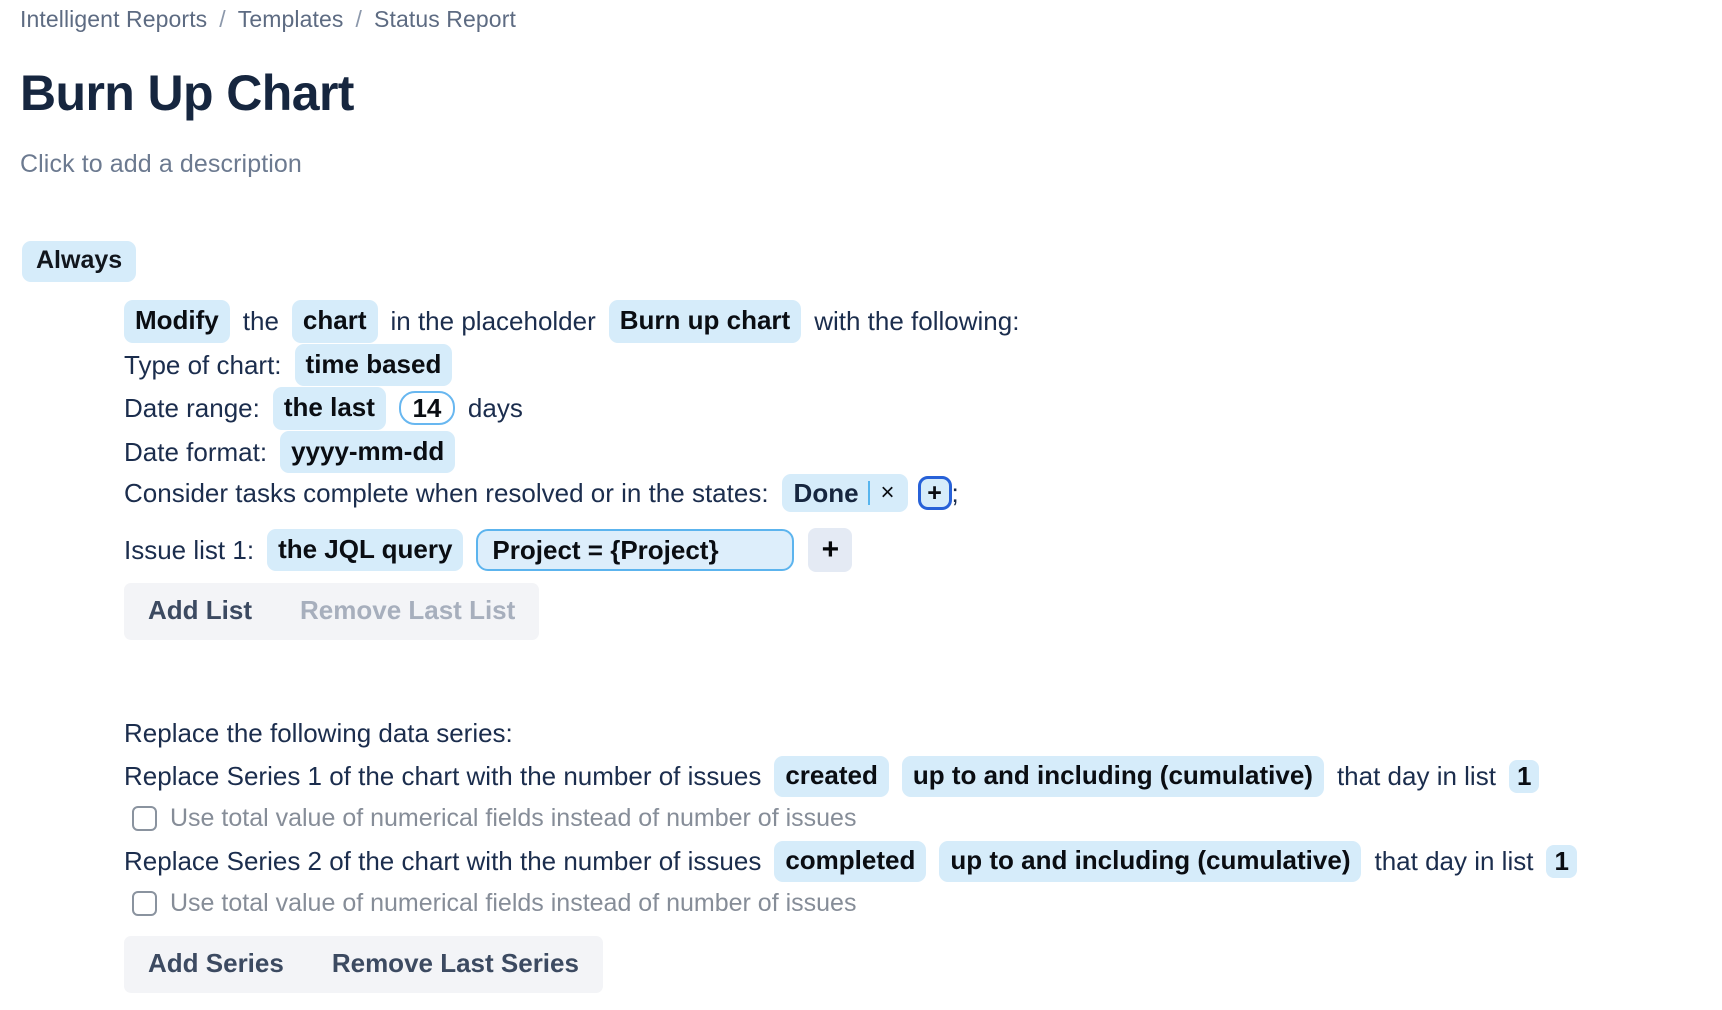 This screenshot has width=1722, height=1010. What do you see at coordinates (913, 451) in the screenshot?
I see `date-format-line: Date format: yyyy-mm-dd` at bounding box center [913, 451].